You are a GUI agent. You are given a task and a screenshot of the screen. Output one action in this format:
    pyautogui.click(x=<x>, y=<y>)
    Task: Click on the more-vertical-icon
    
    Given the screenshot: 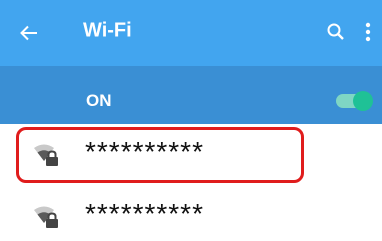 What is the action you would take?
    pyautogui.click(x=368, y=32)
    